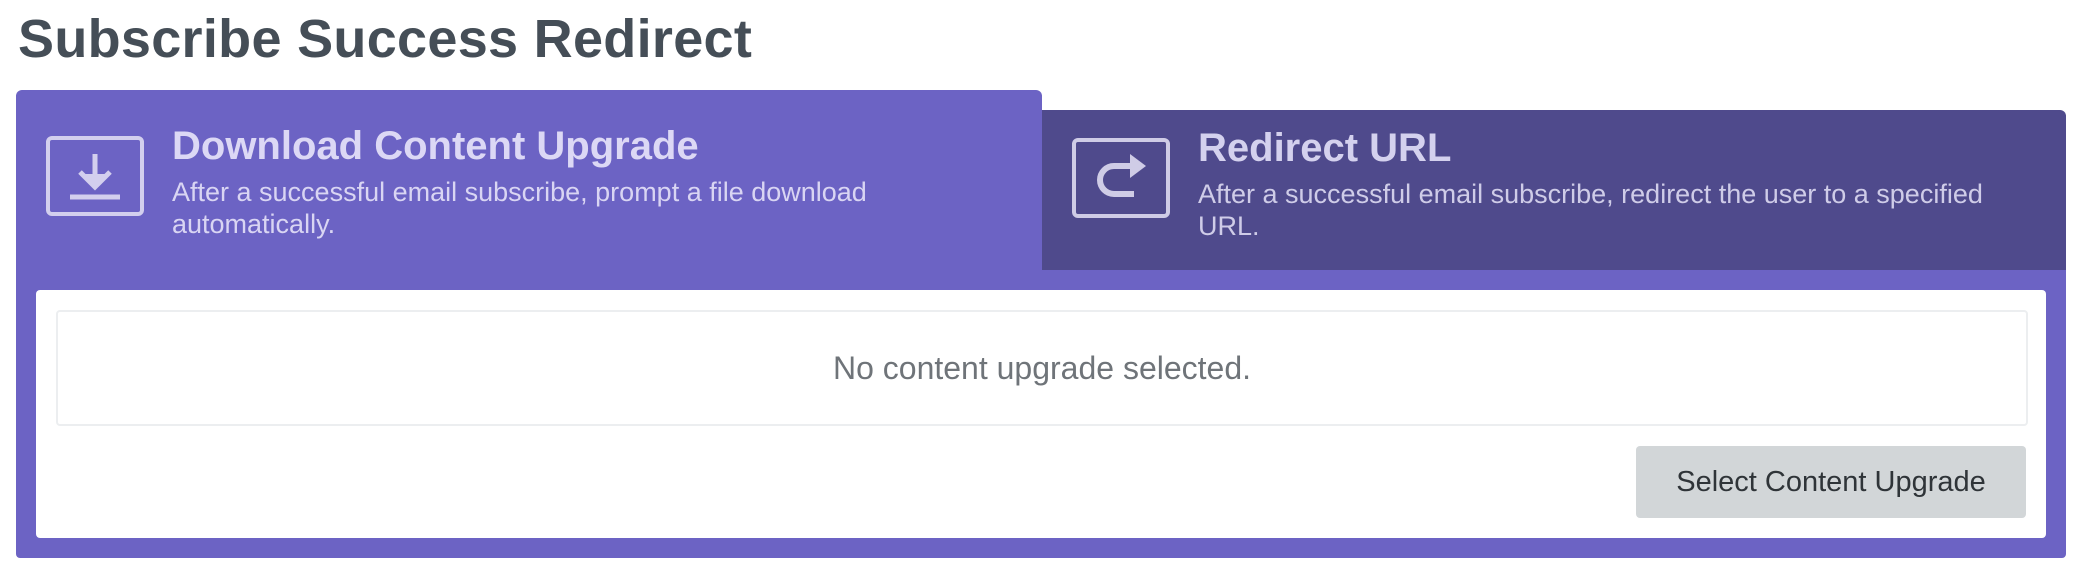  What do you see at coordinates (95, 176) in the screenshot?
I see `download-icon` at bounding box center [95, 176].